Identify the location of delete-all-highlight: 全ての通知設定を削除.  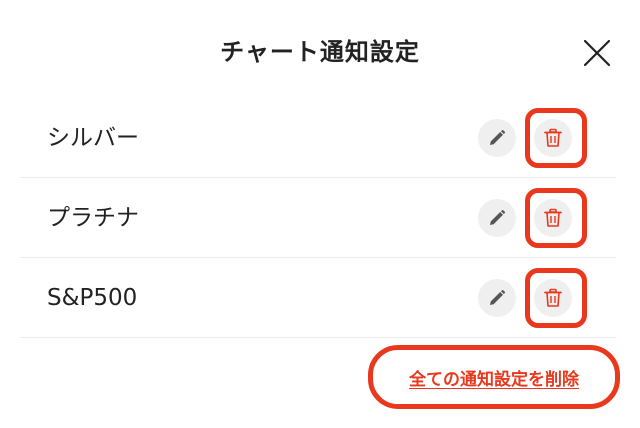
(494, 377).